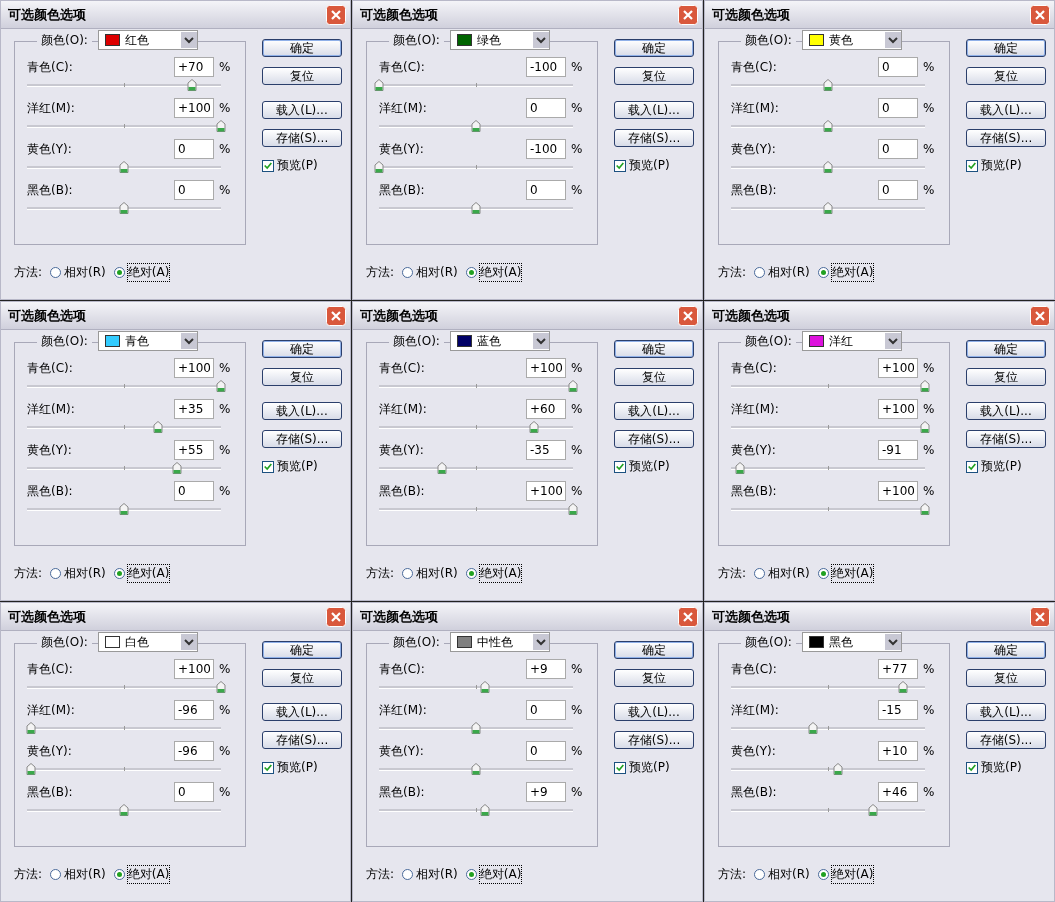 The image size is (1055, 902). I want to click on color-dropdown: 蓝色, so click(499, 341).